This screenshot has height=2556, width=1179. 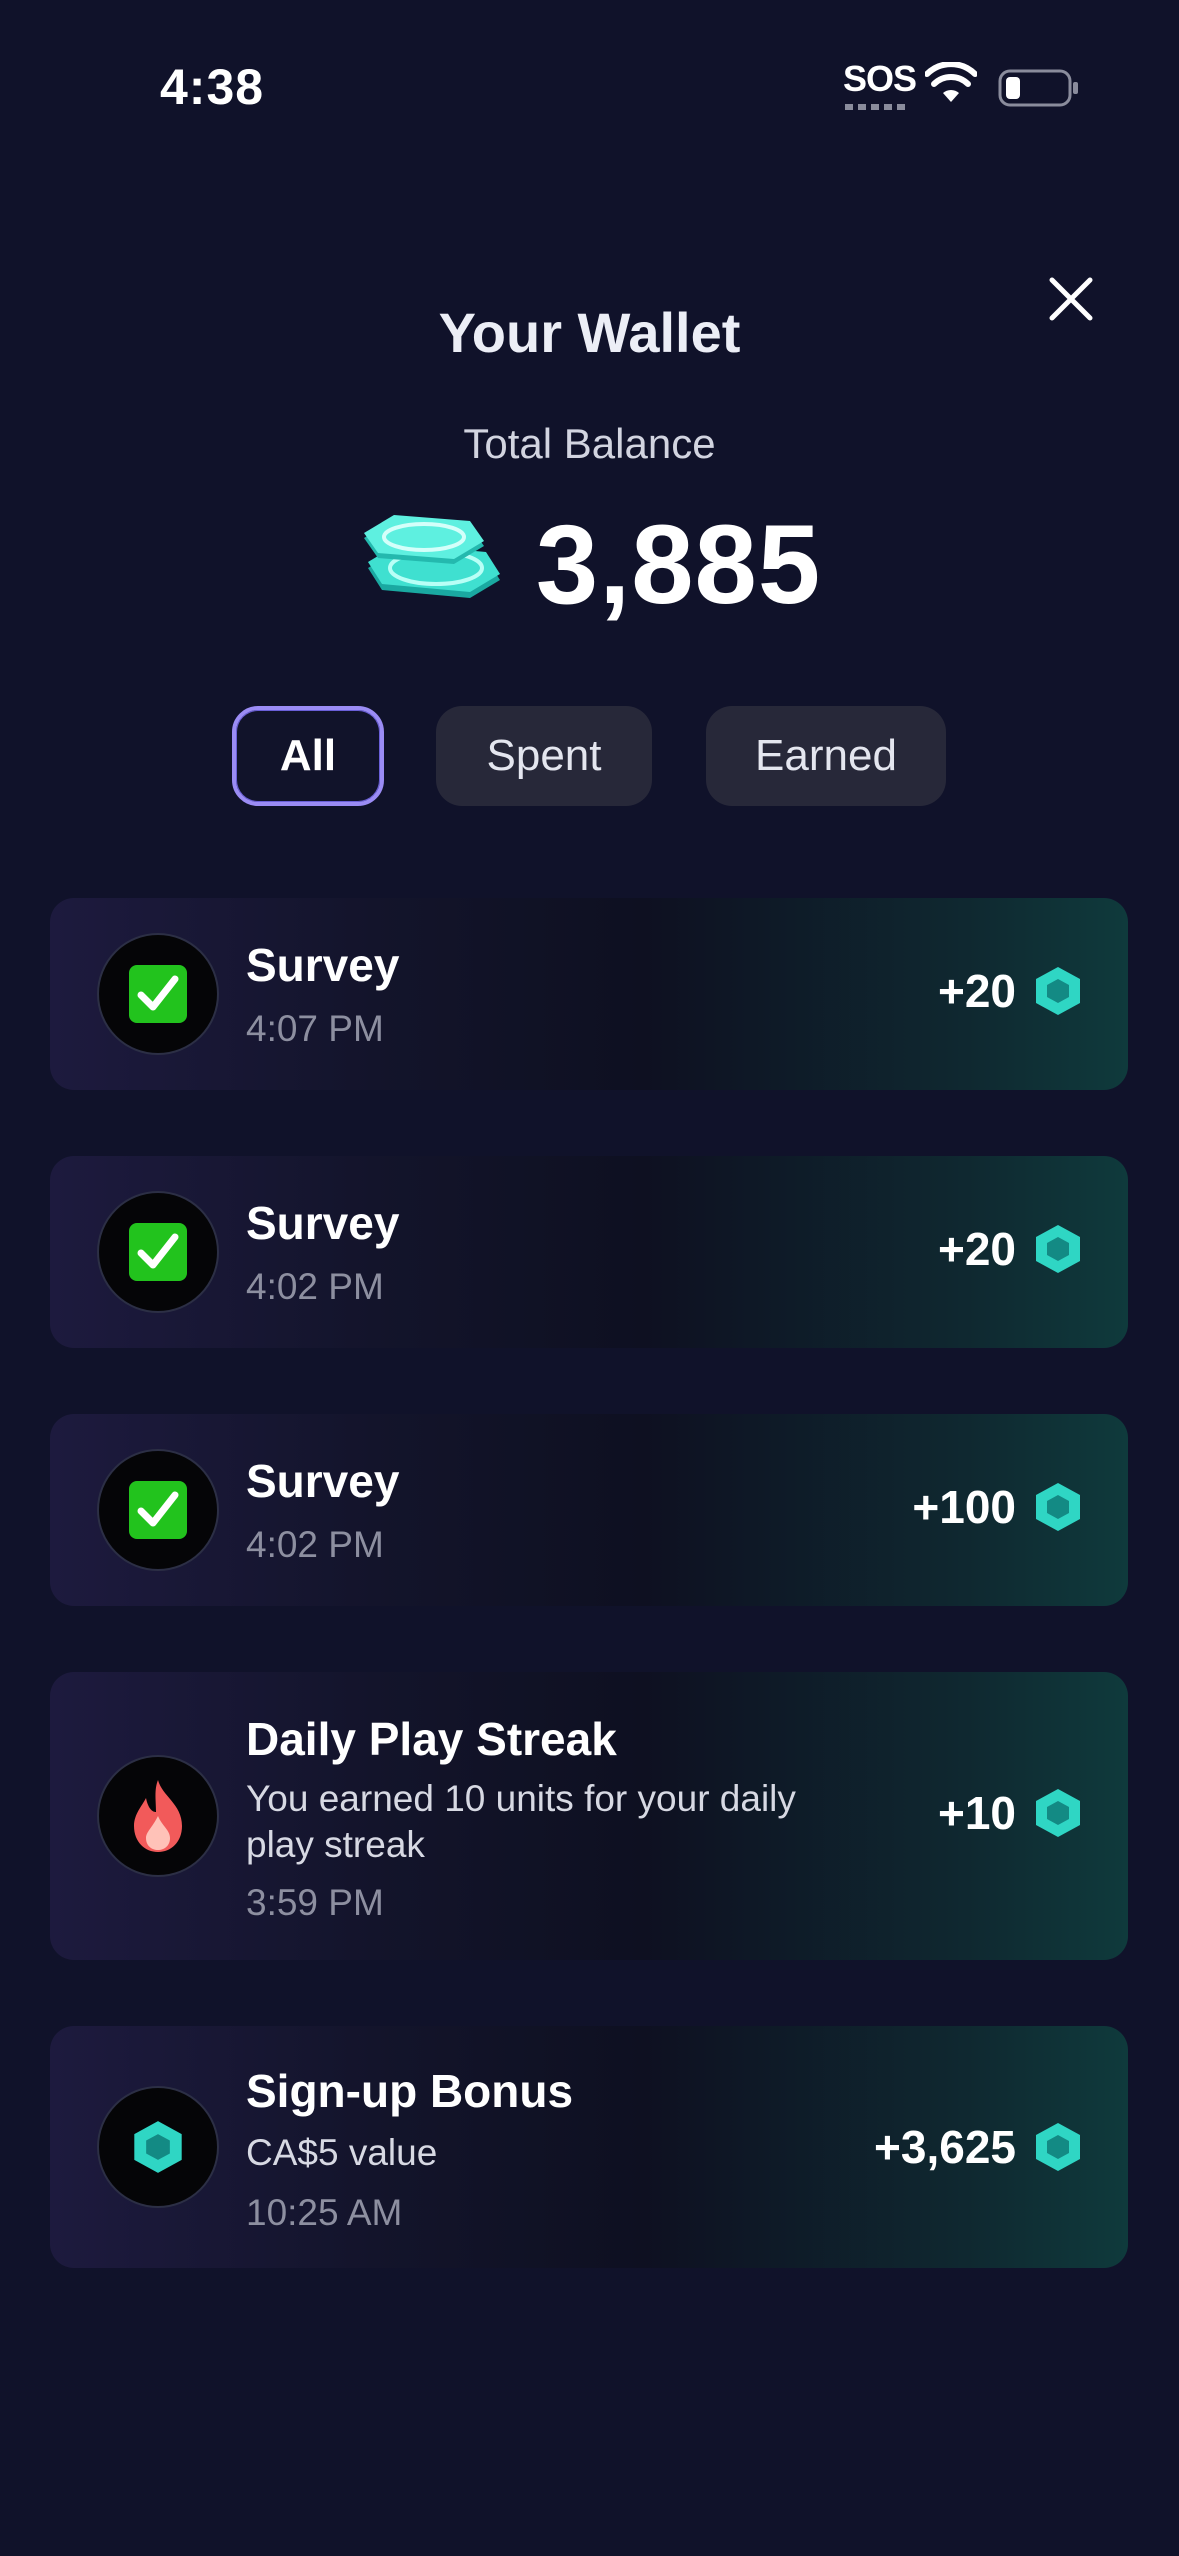 What do you see at coordinates (589, 1510) in the screenshot?
I see `transaction-item: Survey 4:02 PM +100` at bounding box center [589, 1510].